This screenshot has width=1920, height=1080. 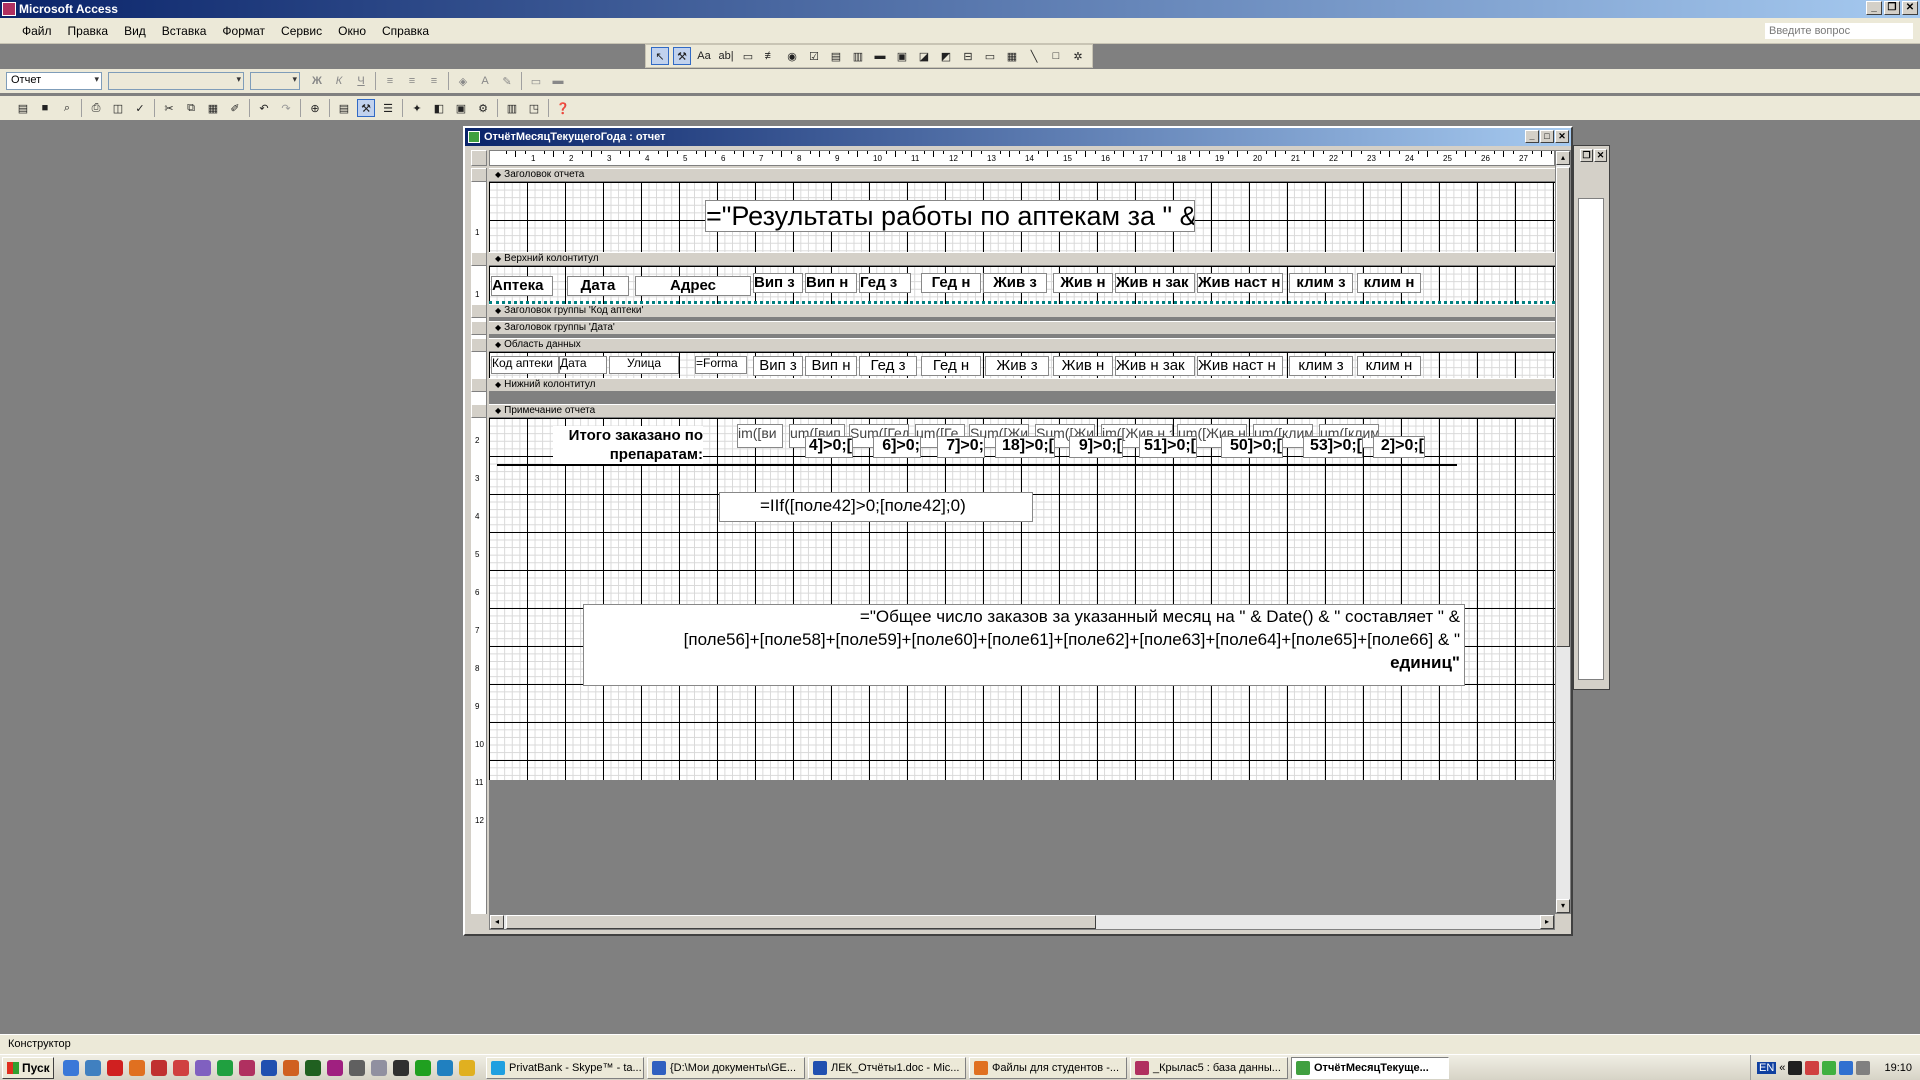 What do you see at coordinates (1532, 136) in the screenshot?
I see `report-minimize-button: _` at bounding box center [1532, 136].